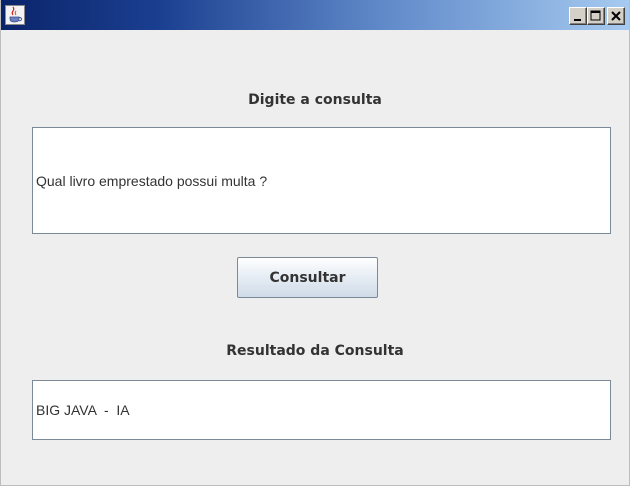 This screenshot has width=630, height=486. I want to click on close-button, so click(616, 16).